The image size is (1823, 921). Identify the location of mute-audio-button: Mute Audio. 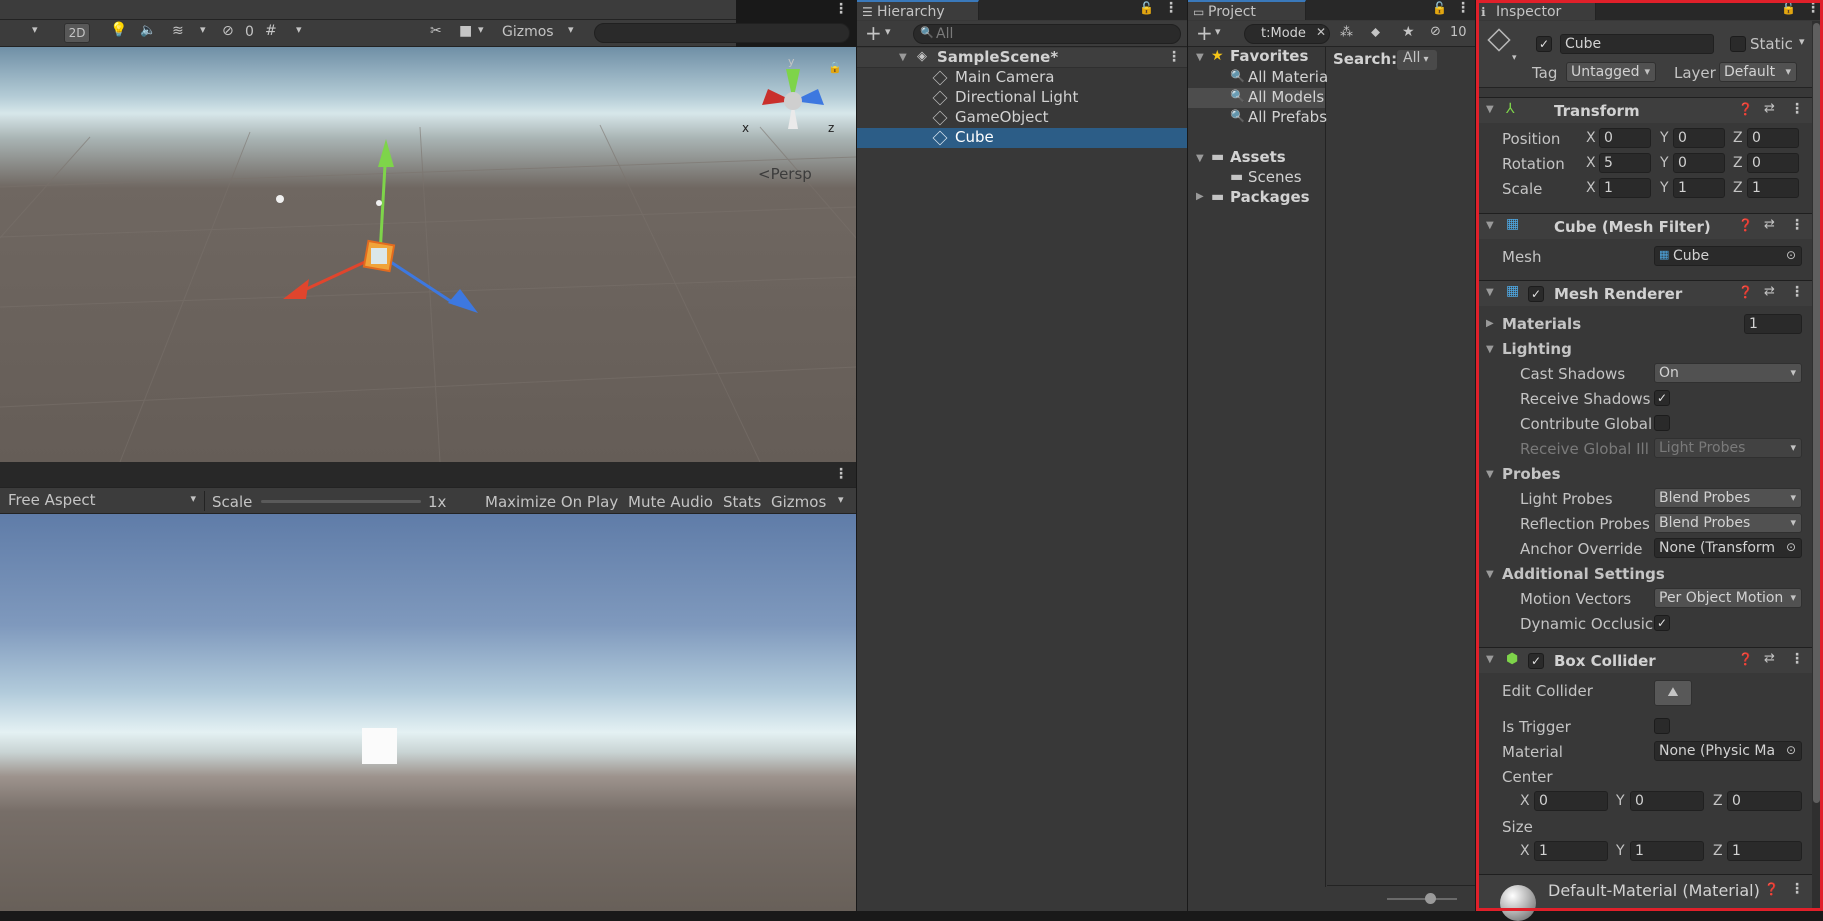
(670, 502).